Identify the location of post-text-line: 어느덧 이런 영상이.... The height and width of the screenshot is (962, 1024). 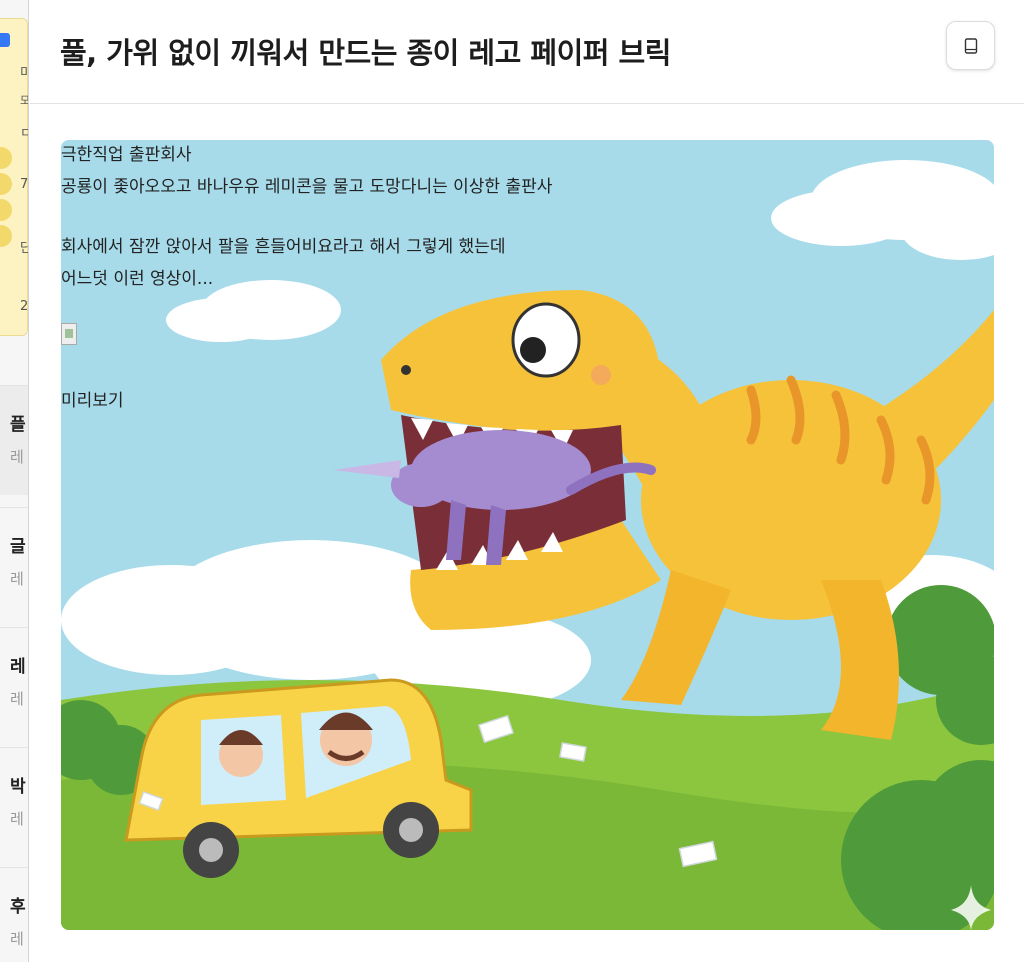
(137, 279).